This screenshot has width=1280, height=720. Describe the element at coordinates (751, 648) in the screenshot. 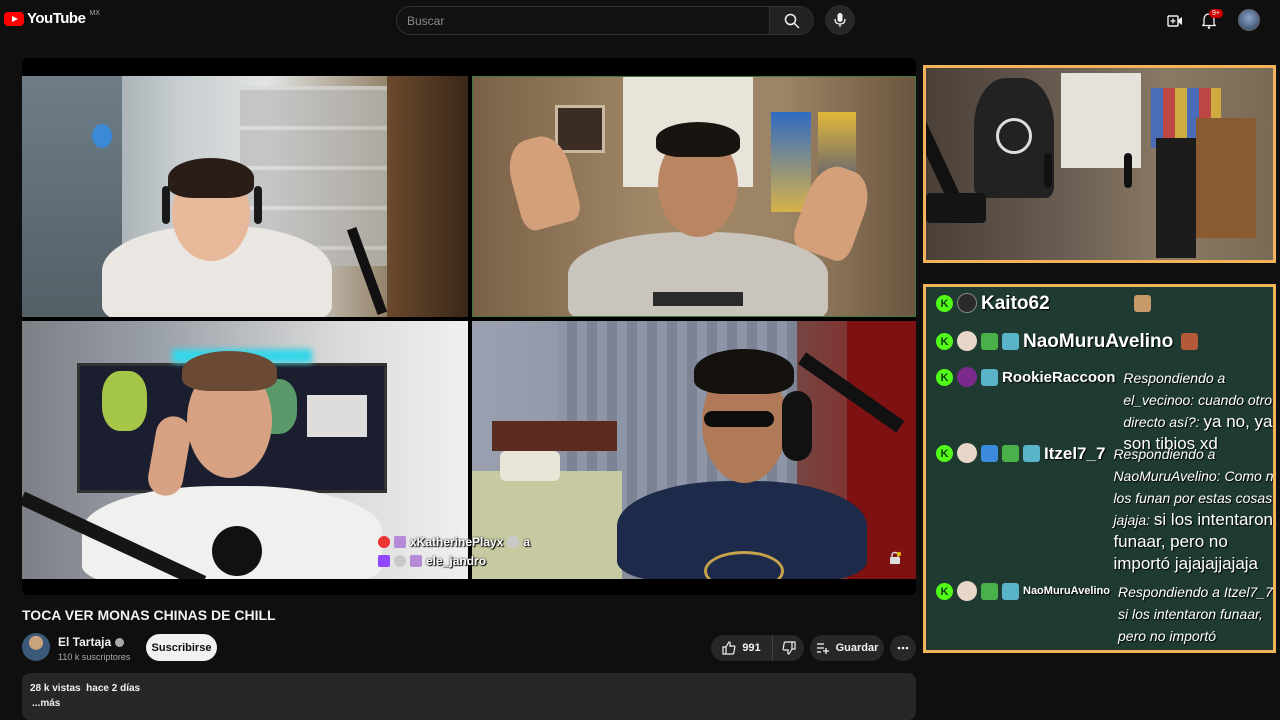

I see `like-count: 991` at that location.